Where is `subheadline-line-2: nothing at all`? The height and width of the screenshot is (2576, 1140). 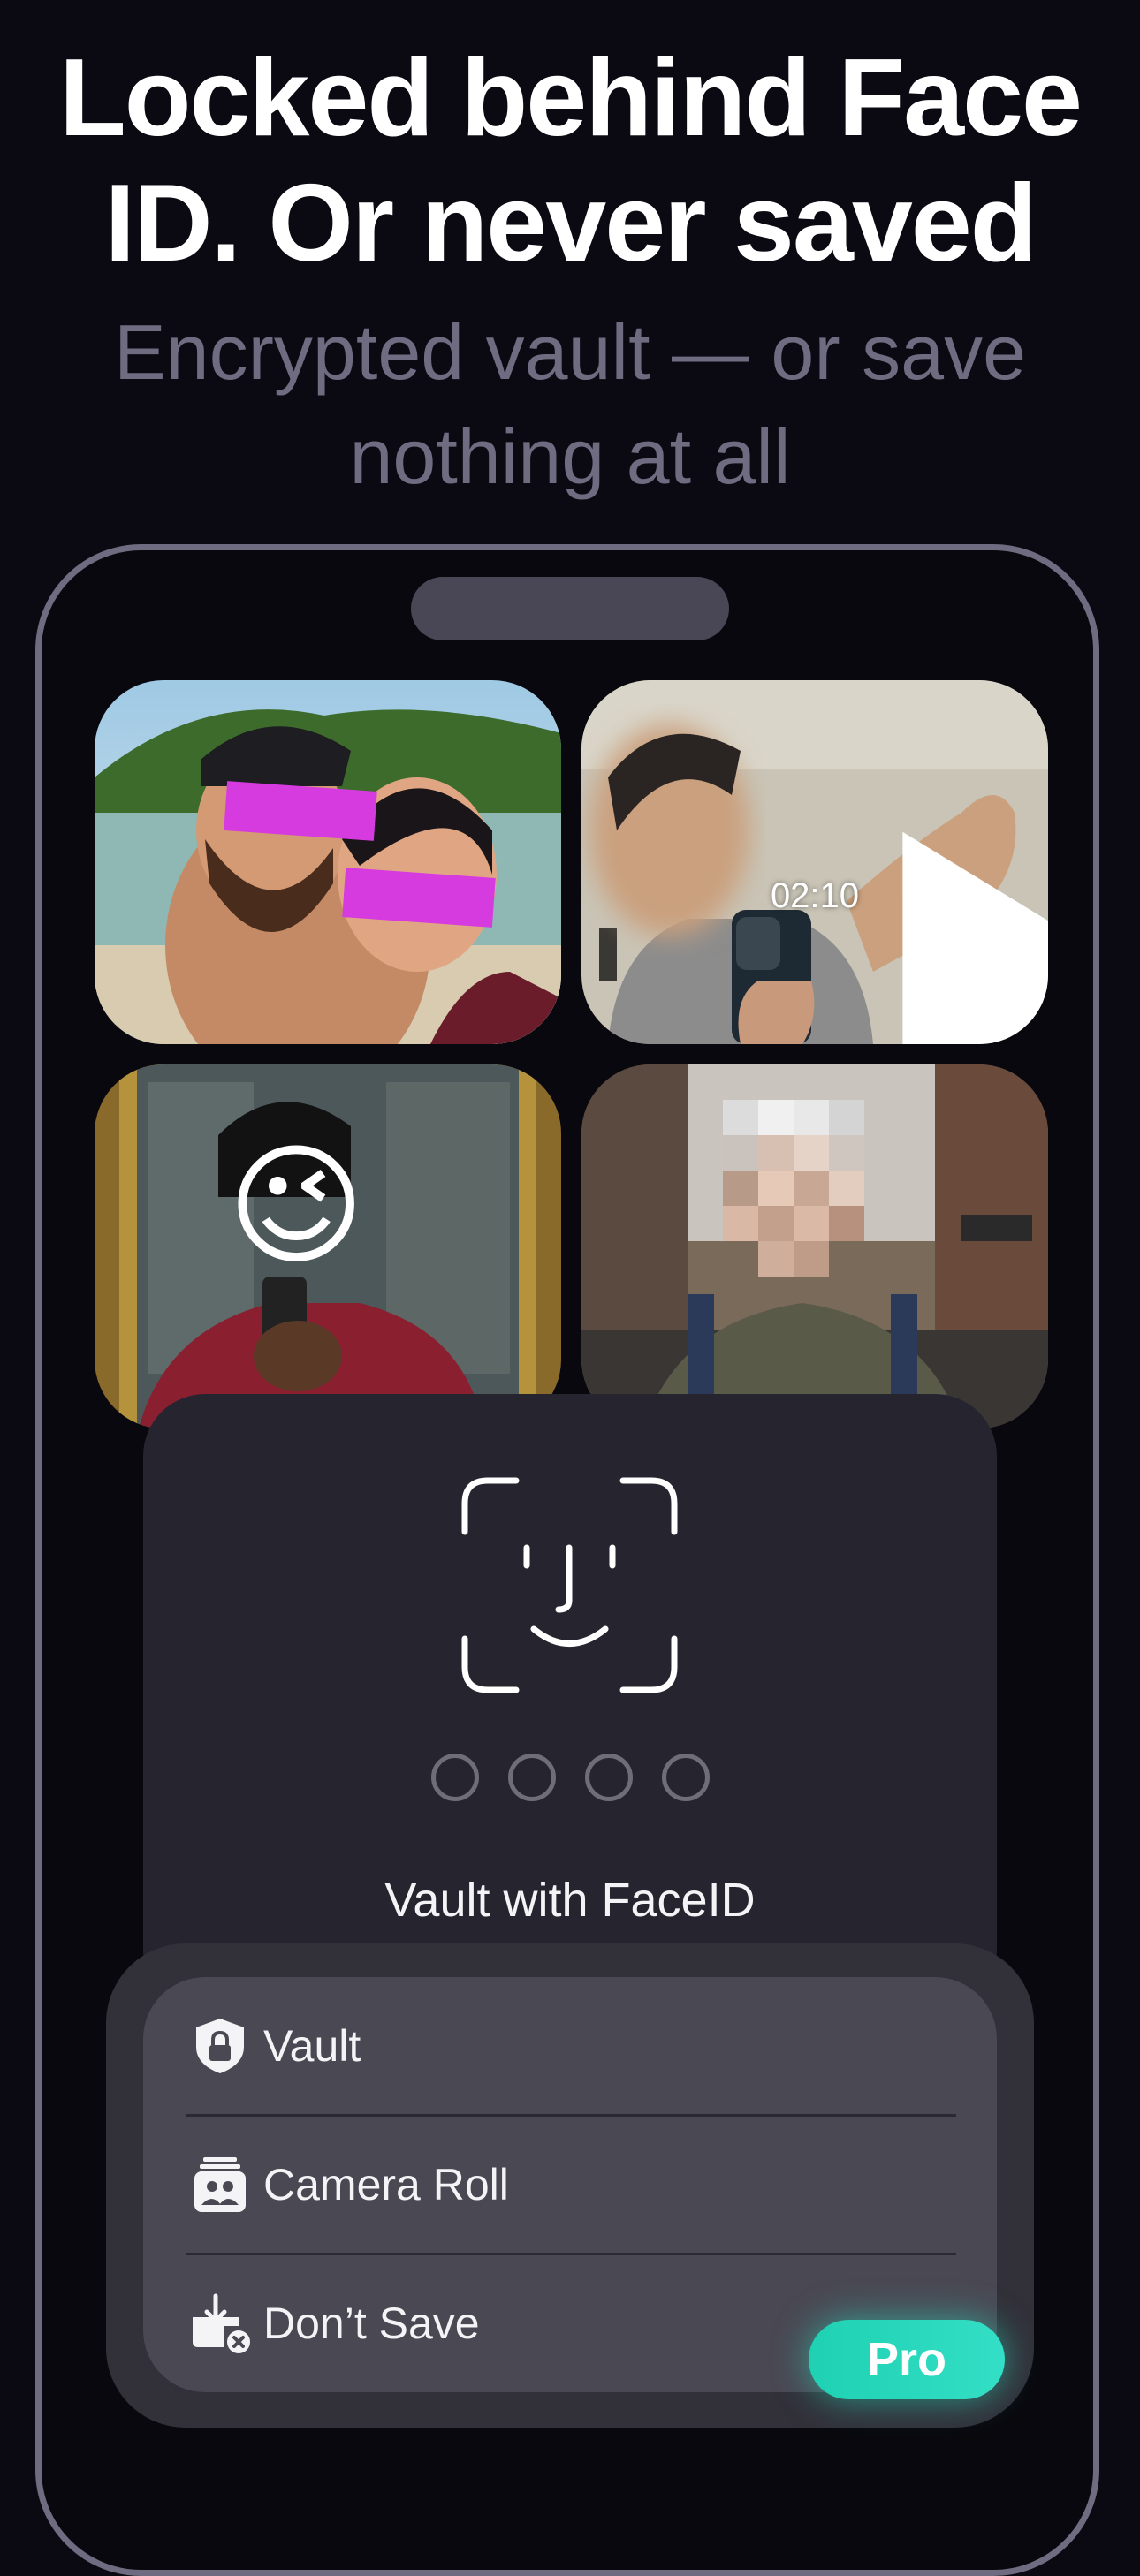 subheadline-line-2: nothing at all is located at coordinates (570, 457).